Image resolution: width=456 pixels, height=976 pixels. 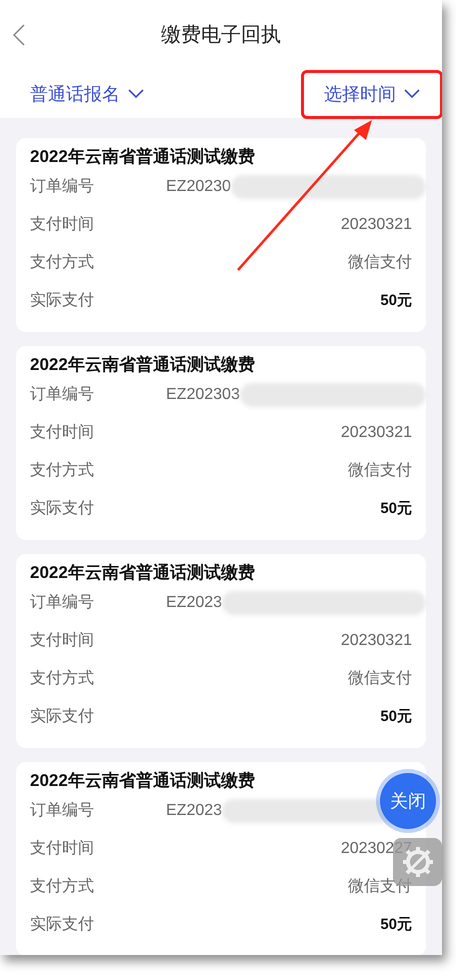 What do you see at coordinates (19, 35) in the screenshot?
I see `back-icon` at bounding box center [19, 35].